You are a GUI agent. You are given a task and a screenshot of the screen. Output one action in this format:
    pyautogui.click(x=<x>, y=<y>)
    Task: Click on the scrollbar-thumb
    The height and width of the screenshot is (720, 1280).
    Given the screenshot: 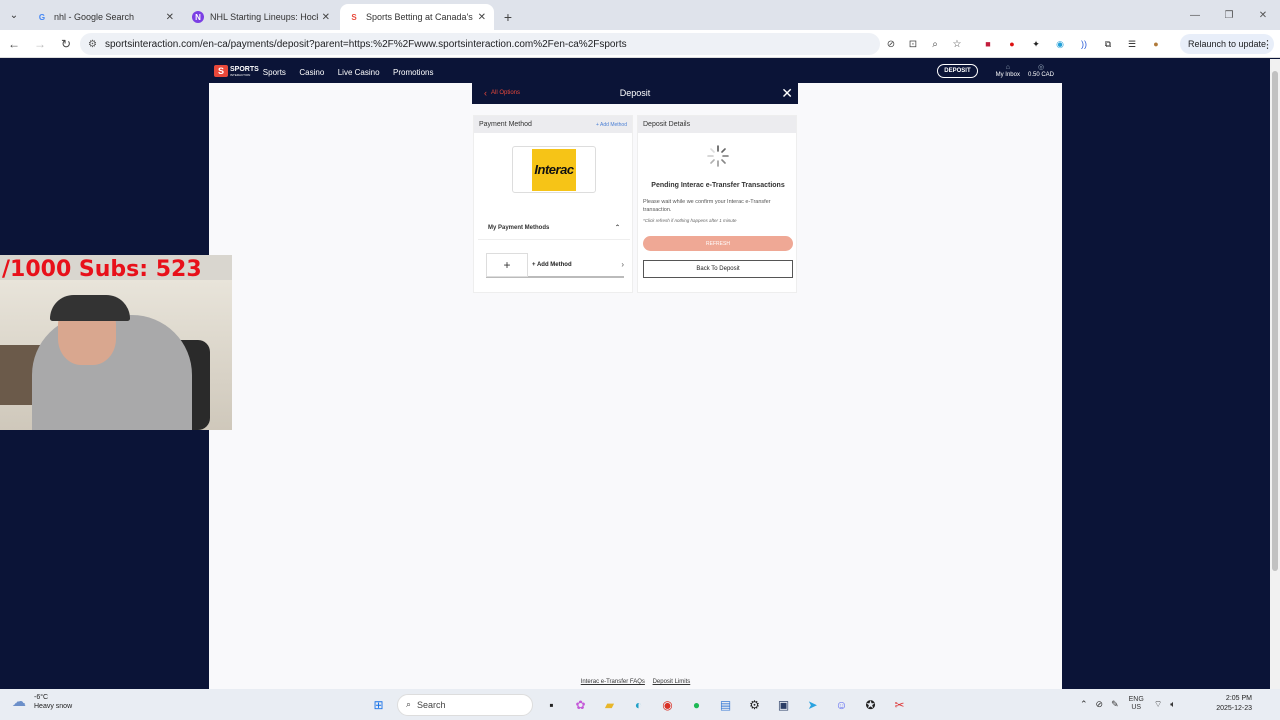 What is the action you would take?
    pyautogui.click(x=1275, y=321)
    